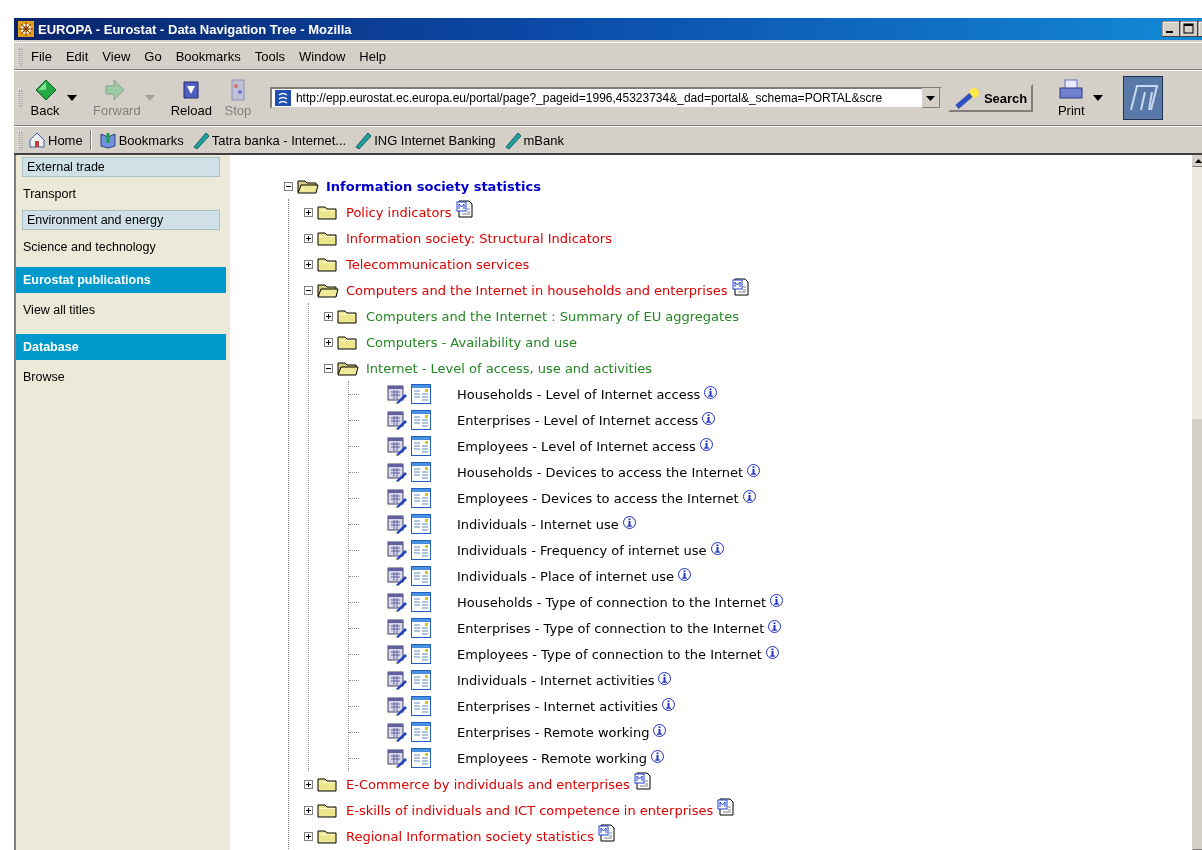 Image resolution: width=1202 pixels, height=850 pixels. Describe the element at coordinates (373, 56) in the screenshot. I see `menu-item: Help` at that location.